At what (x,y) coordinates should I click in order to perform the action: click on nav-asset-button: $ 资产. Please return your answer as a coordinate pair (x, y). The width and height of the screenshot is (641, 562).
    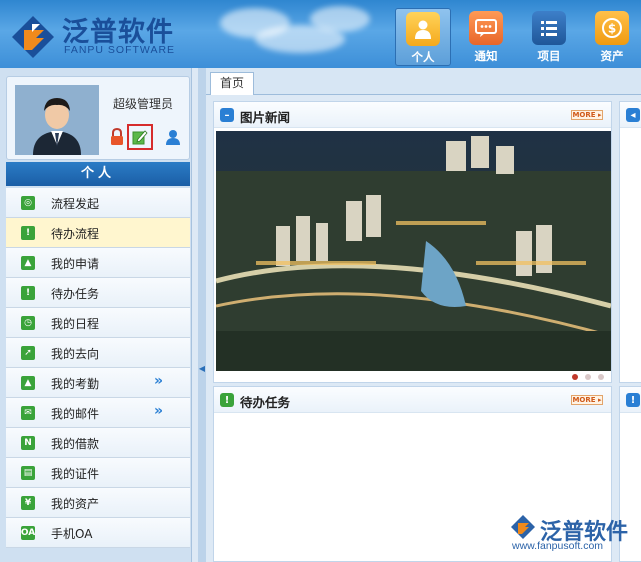
    Looking at the image, I should click on (612, 37).